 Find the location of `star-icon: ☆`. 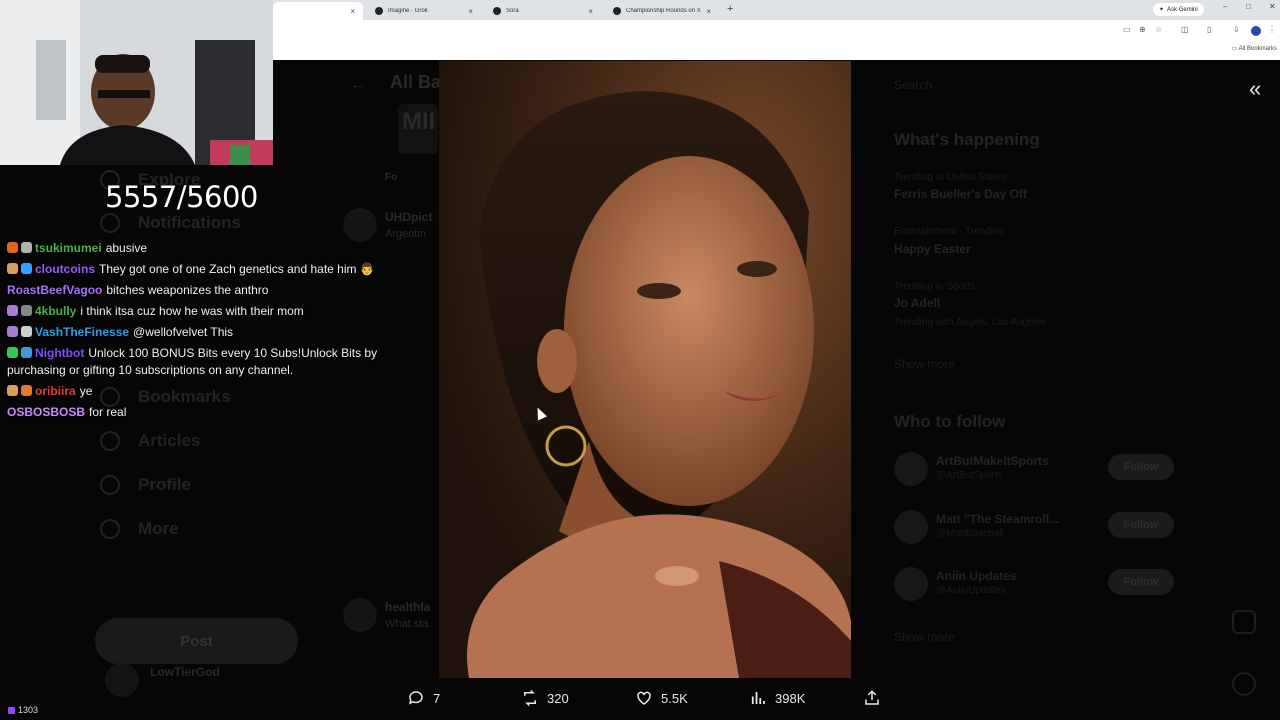

star-icon: ☆ is located at coordinates (1158, 29).